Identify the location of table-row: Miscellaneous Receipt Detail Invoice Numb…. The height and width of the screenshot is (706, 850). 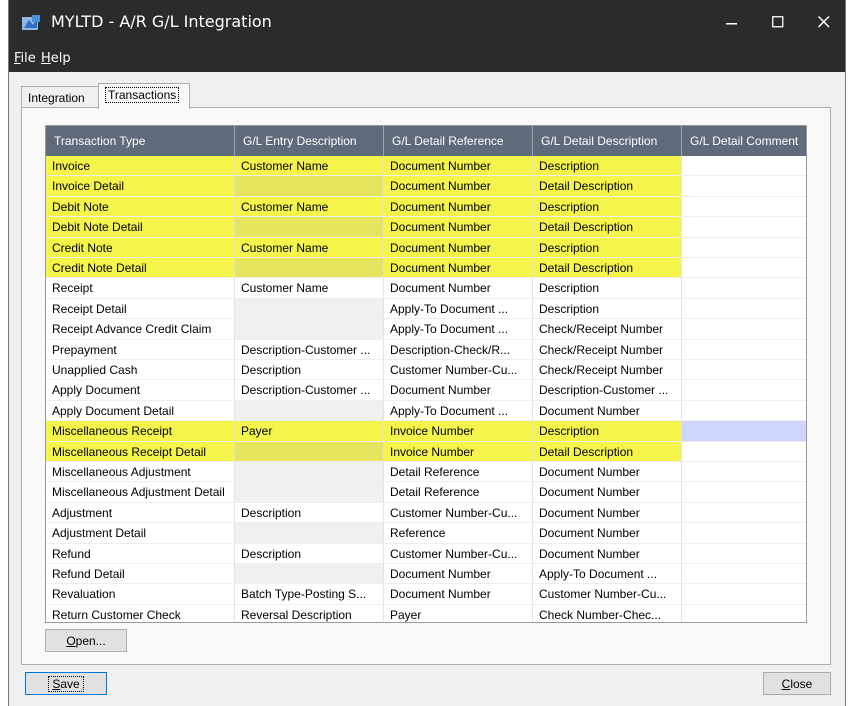
(426, 451).